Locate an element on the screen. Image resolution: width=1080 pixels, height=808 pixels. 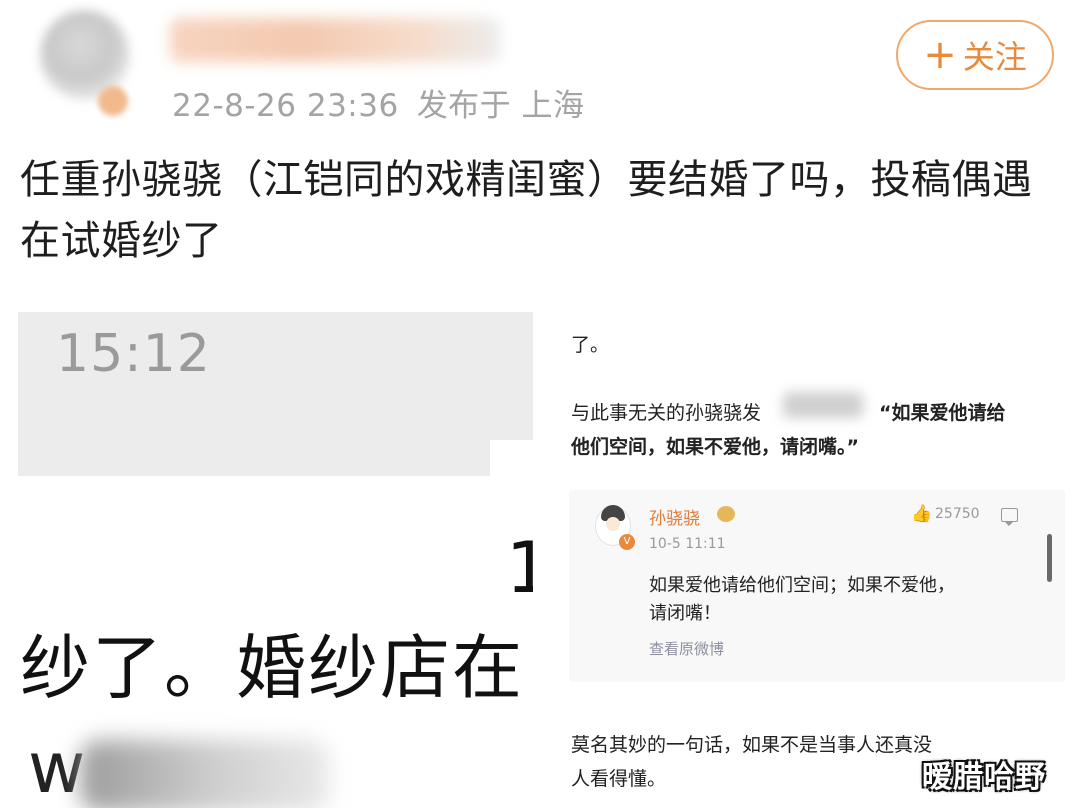
article-quote-start: “如果爱他请给 is located at coordinates (942, 413).